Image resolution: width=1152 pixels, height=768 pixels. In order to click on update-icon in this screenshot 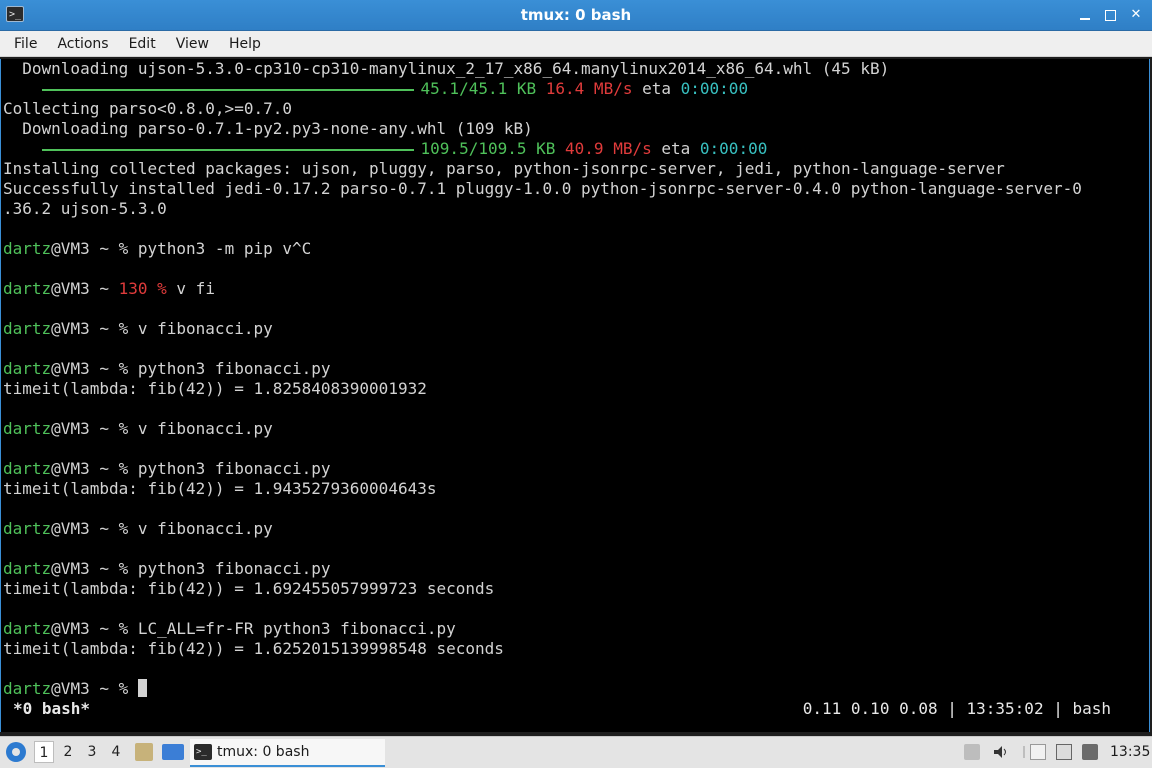, I will do `click(972, 752)`.